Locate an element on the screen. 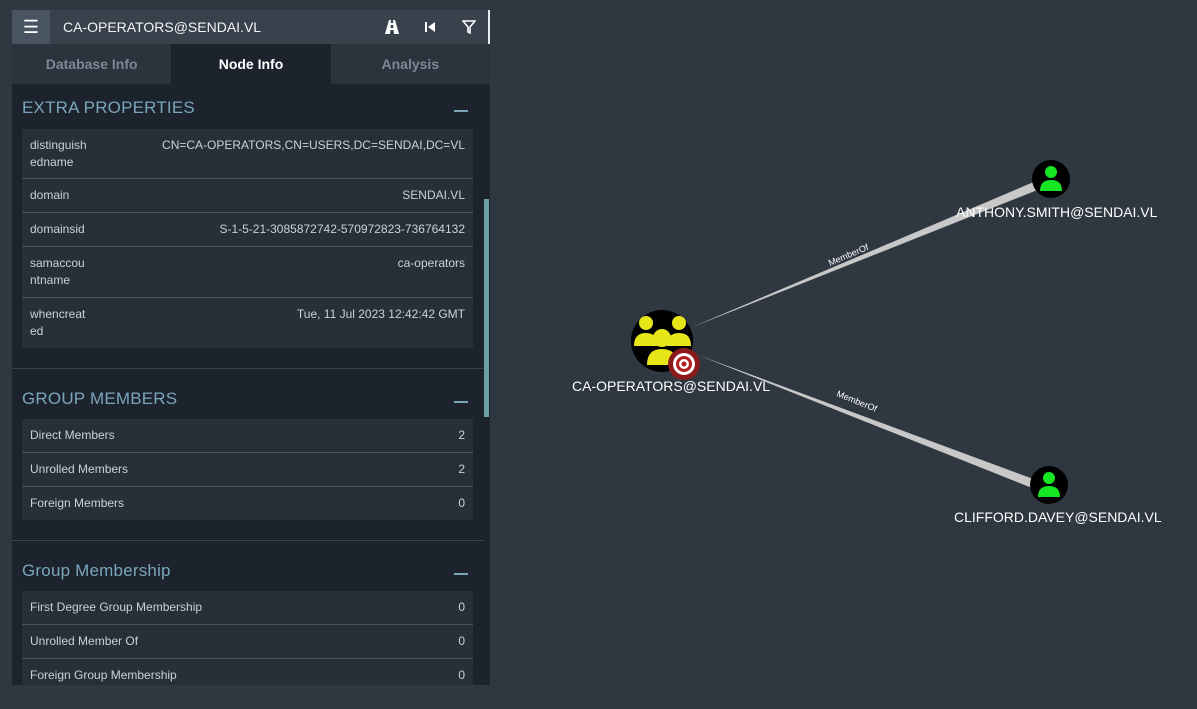  property-key: samaccountname is located at coordinates (57, 271).